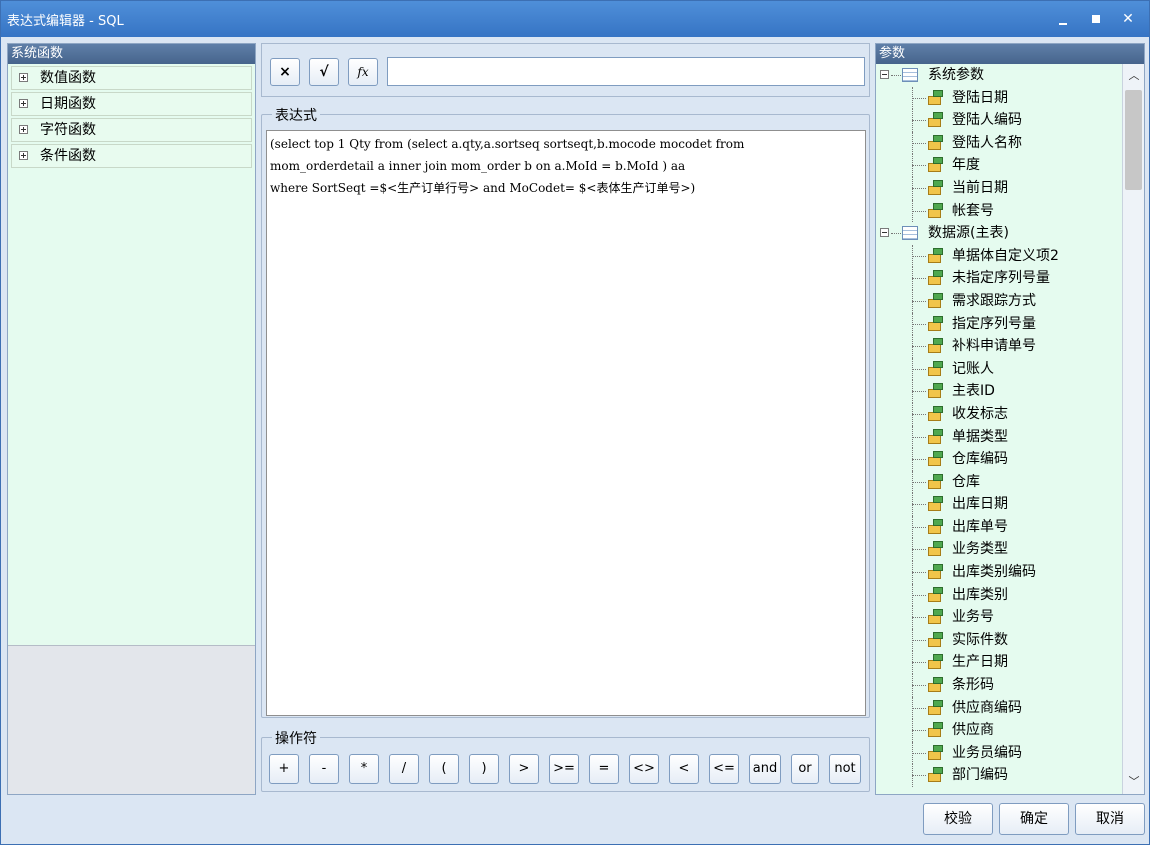 The width and height of the screenshot is (1150, 845). What do you see at coordinates (980, 97) in the screenshot?
I see `param-item-label: 登陆日期` at bounding box center [980, 97].